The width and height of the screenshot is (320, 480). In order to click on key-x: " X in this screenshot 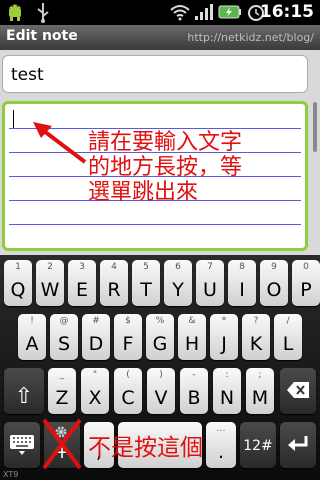, I will do `click(95, 391)`.